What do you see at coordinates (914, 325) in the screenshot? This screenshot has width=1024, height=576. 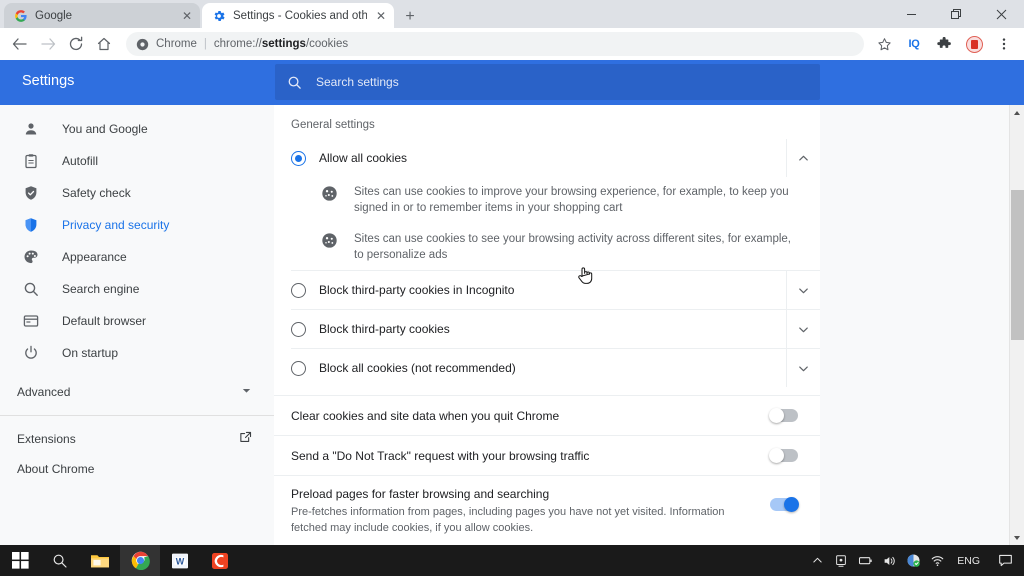 I see `content-right-gutter` at bounding box center [914, 325].